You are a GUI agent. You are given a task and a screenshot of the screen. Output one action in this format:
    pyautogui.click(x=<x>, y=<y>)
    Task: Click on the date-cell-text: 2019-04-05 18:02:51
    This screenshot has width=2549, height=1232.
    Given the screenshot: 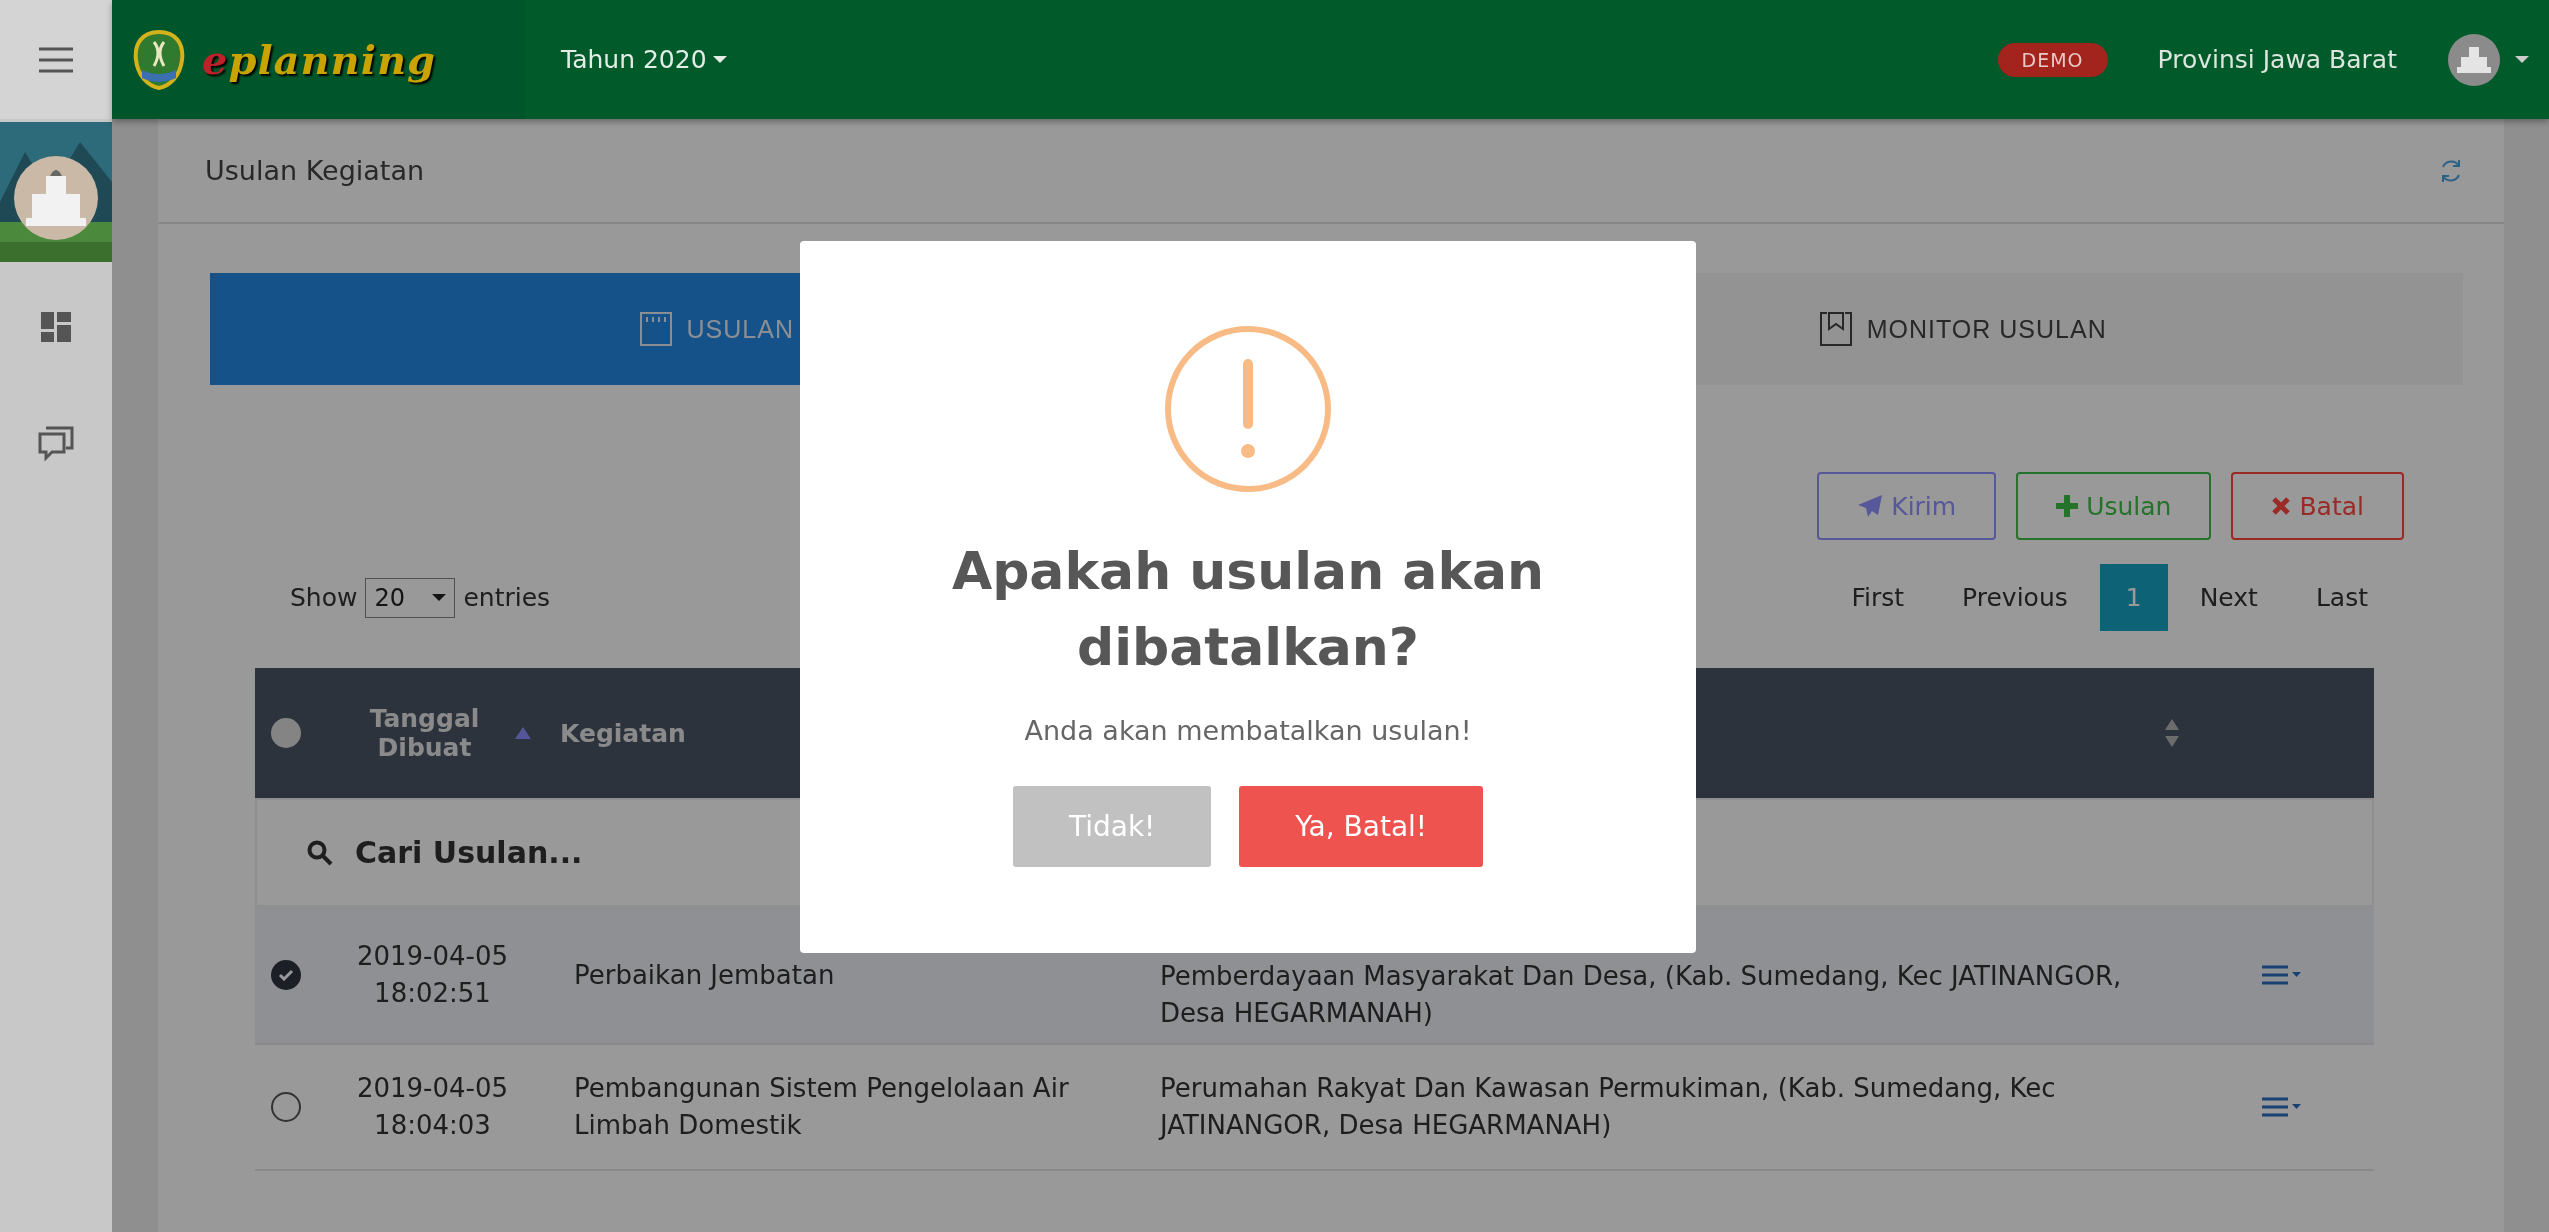 What is the action you would take?
    pyautogui.click(x=432, y=975)
    